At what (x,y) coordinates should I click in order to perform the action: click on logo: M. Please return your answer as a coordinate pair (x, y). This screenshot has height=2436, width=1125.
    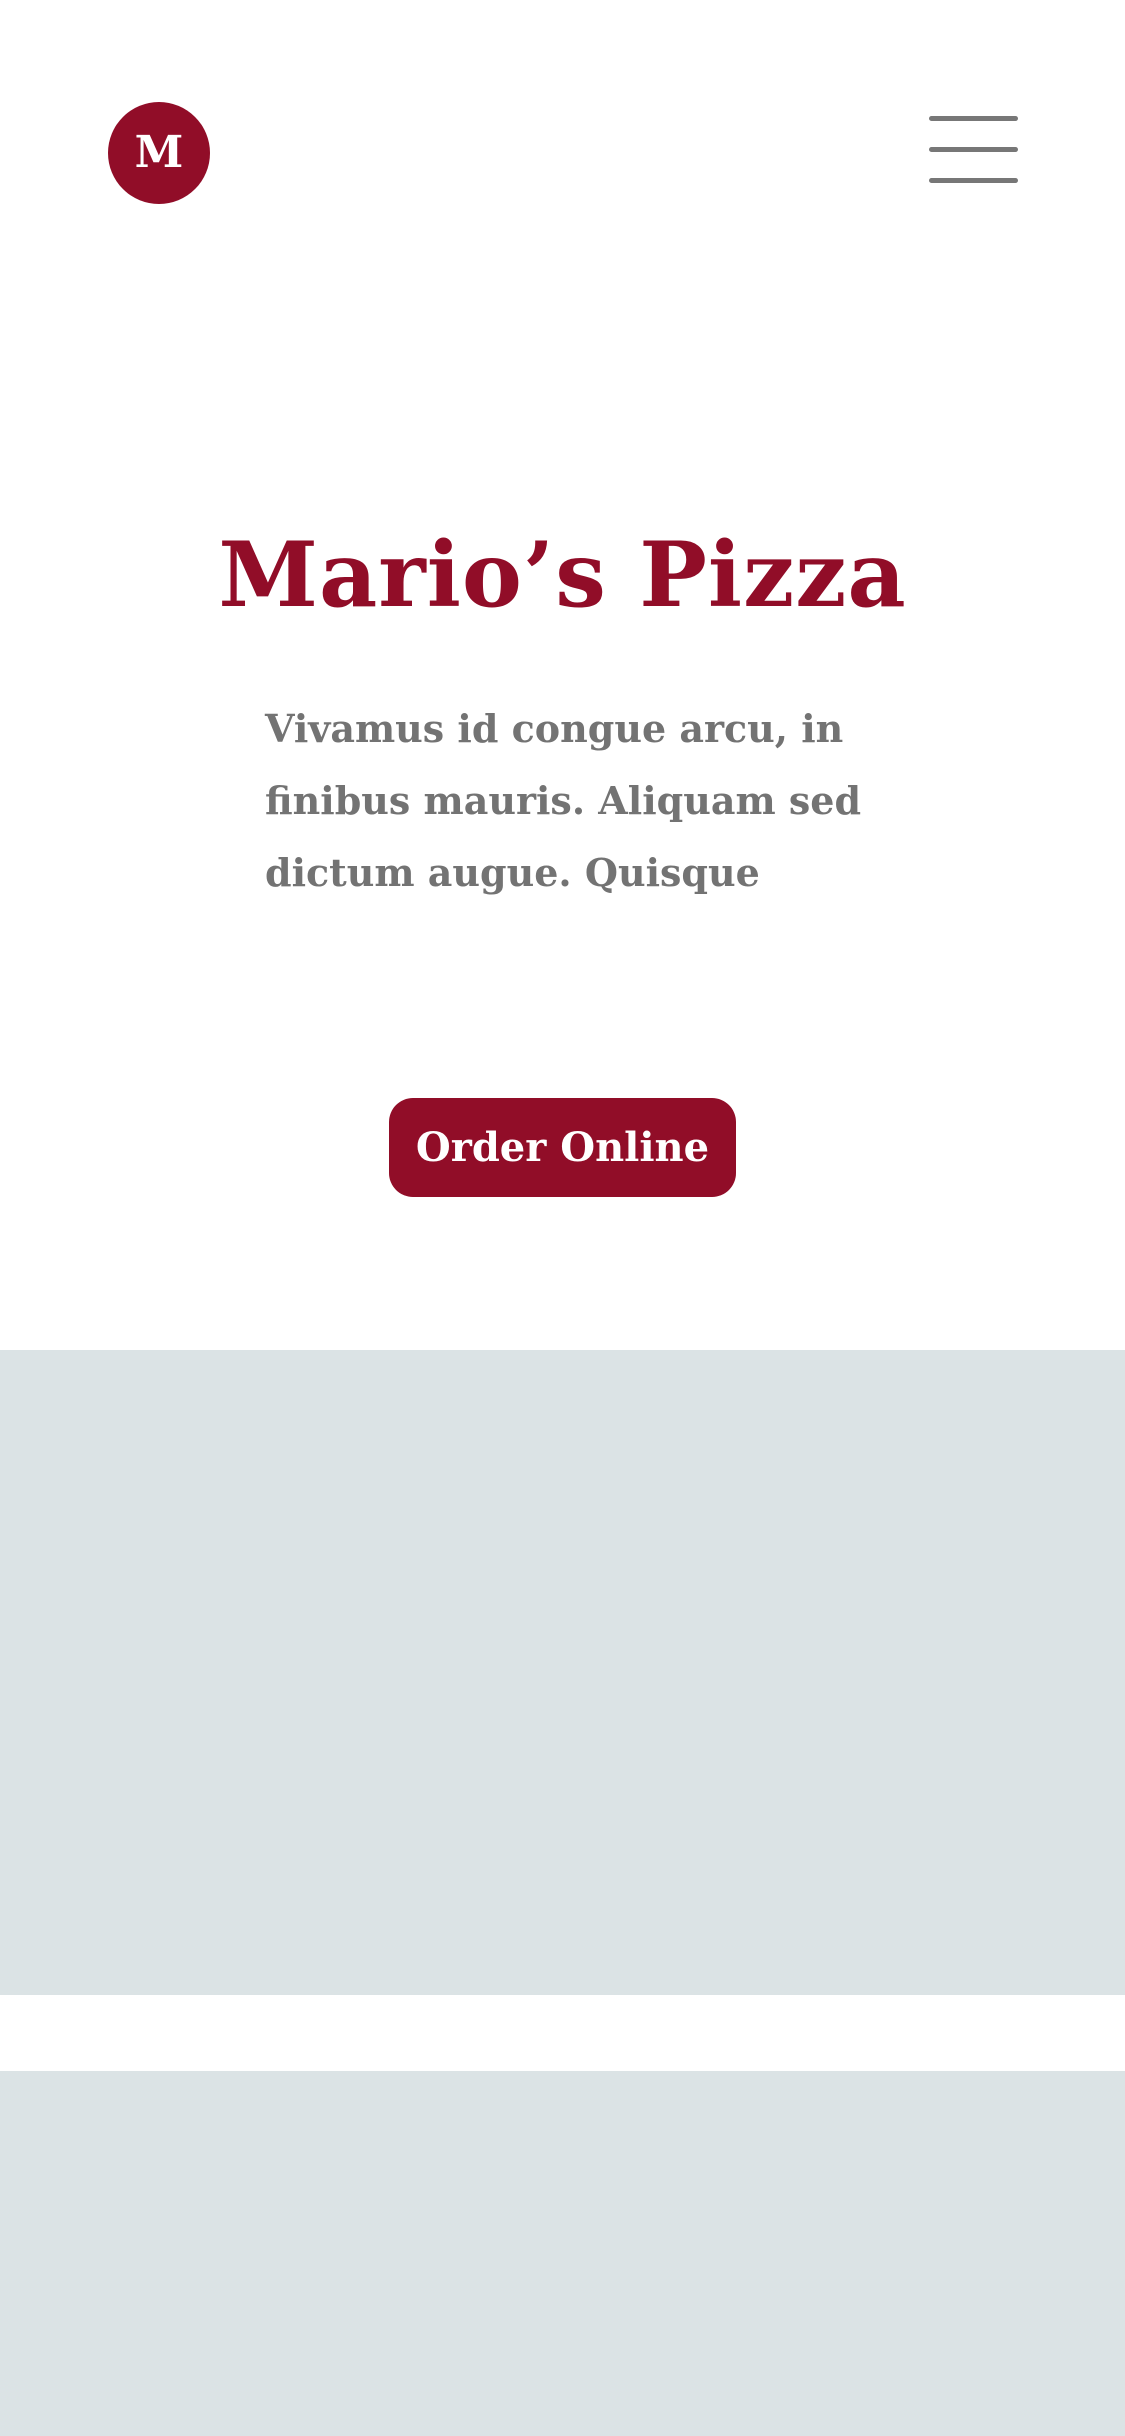
    Looking at the image, I should click on (159, 153).